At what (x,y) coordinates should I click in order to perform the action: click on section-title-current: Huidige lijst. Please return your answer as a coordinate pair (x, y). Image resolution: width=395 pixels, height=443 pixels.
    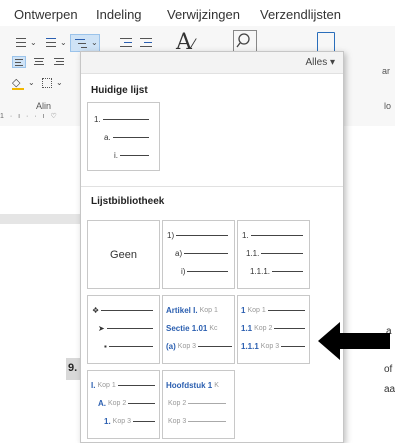
    Looking at the image, I should click on (119, 90).